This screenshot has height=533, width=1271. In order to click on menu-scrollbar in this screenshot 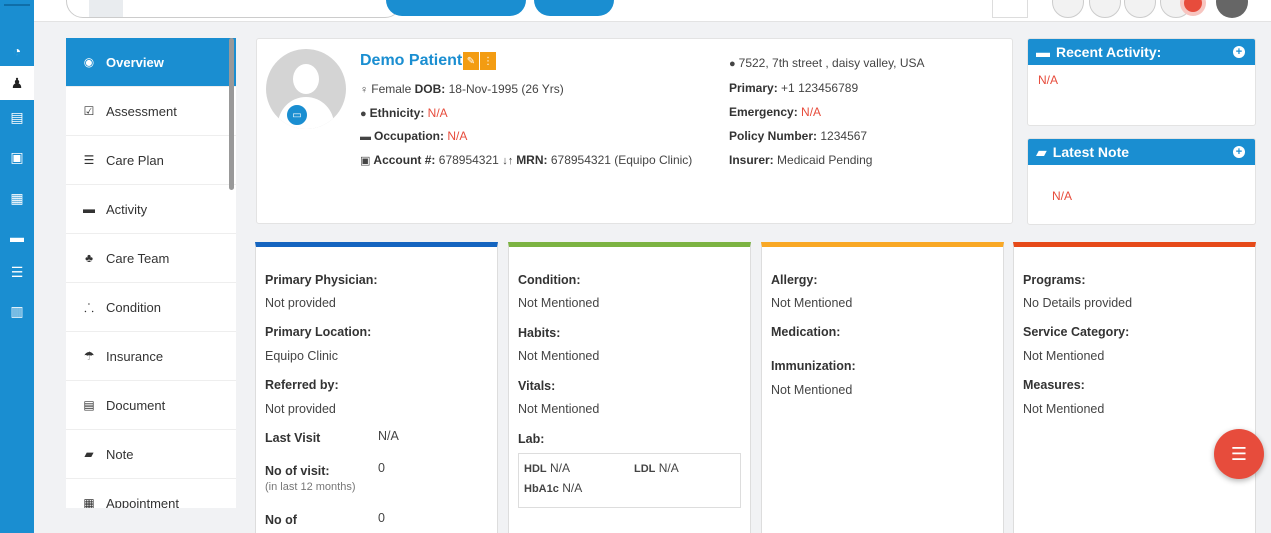, I will do `click(231, 114)`.